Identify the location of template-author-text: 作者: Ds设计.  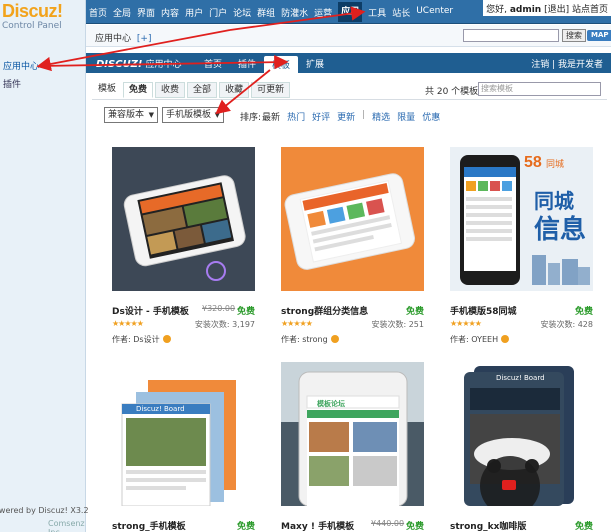
(136, 339).